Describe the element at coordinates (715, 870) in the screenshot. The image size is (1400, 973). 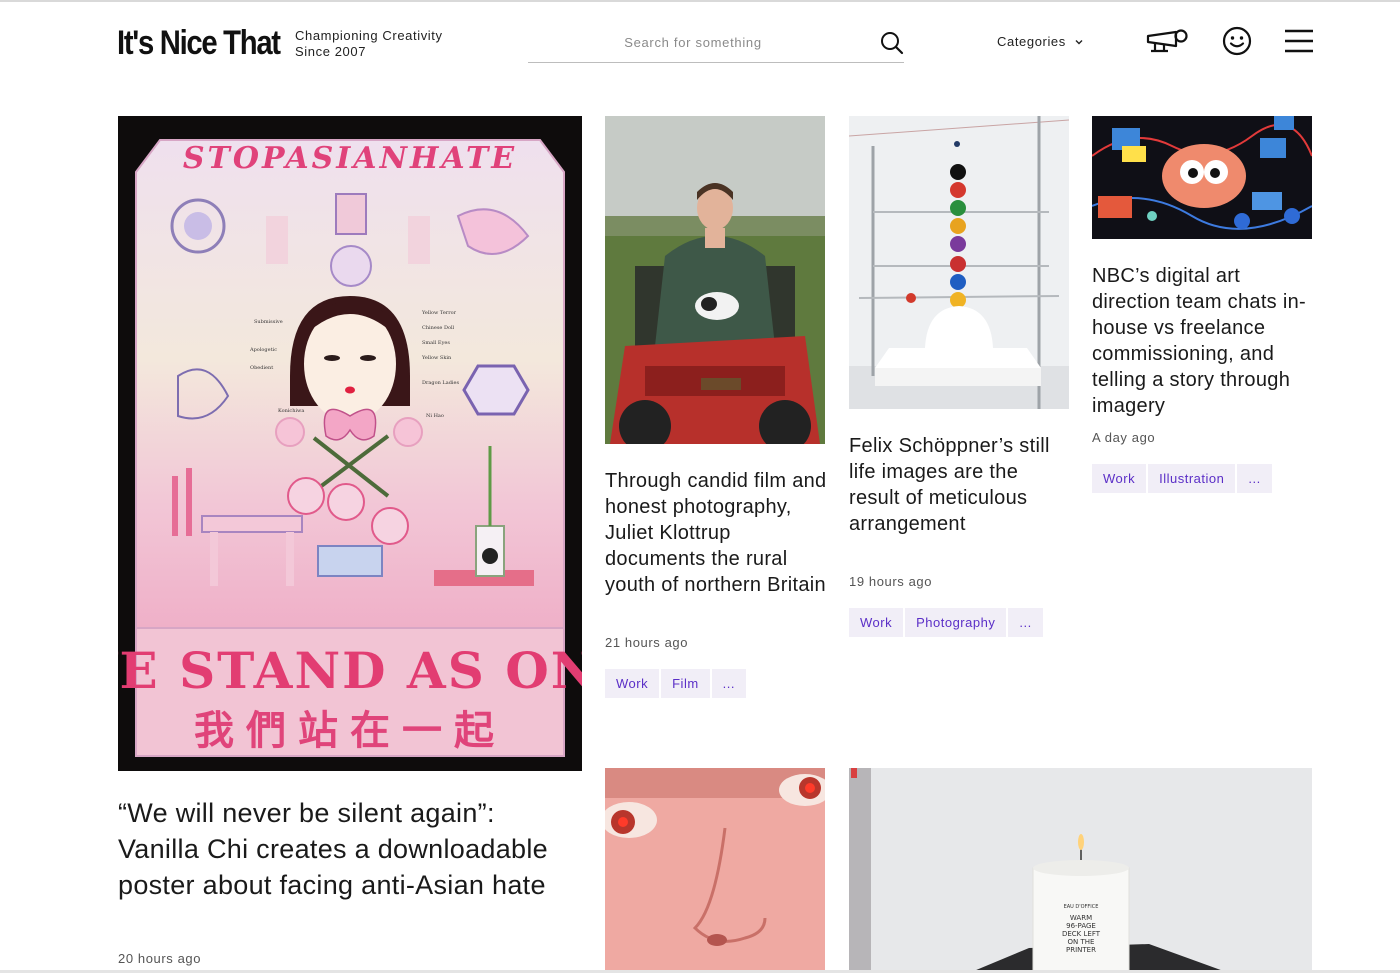
I see `article-image-face` at that location.